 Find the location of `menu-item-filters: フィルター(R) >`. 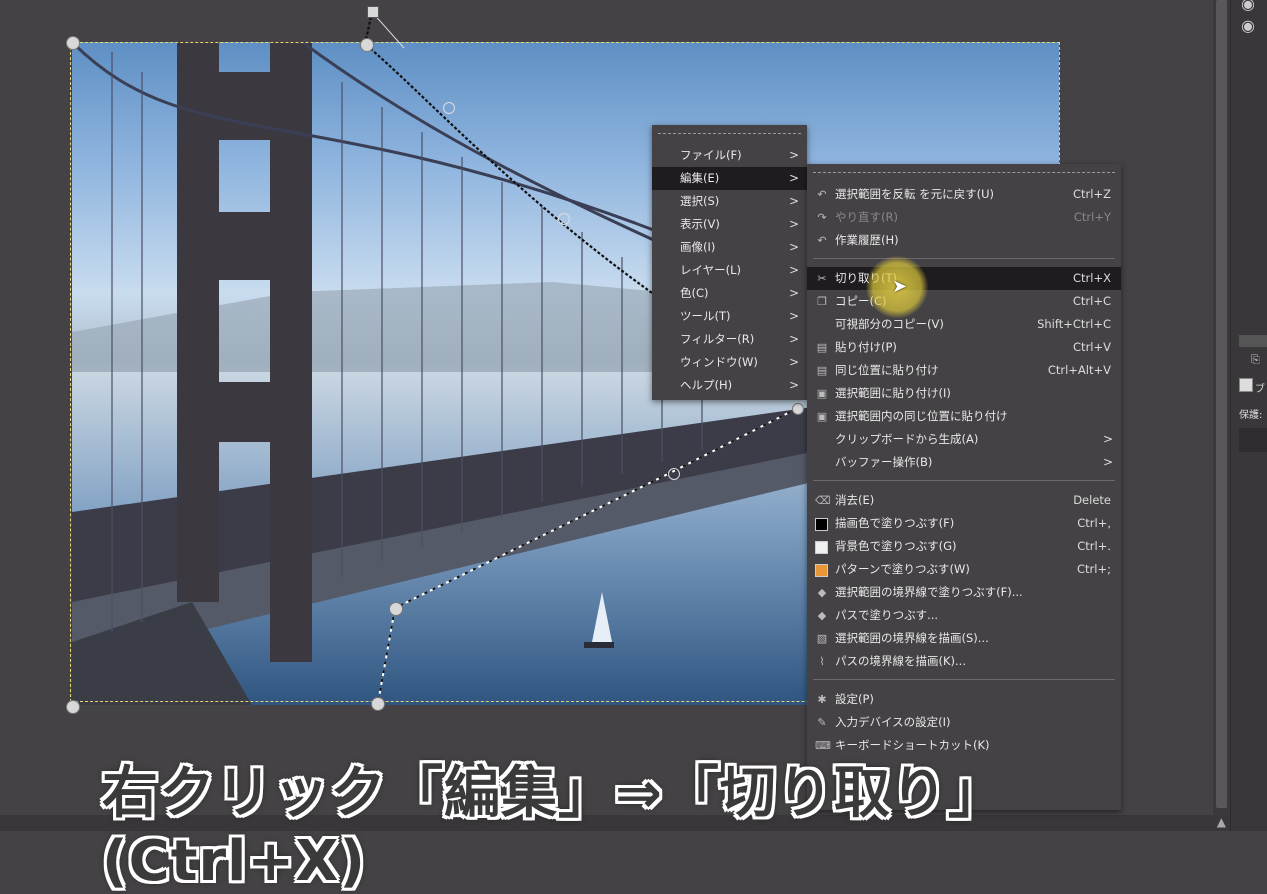

menu-item-filters: フィルター(R) > is located at coordinates (729, 339).